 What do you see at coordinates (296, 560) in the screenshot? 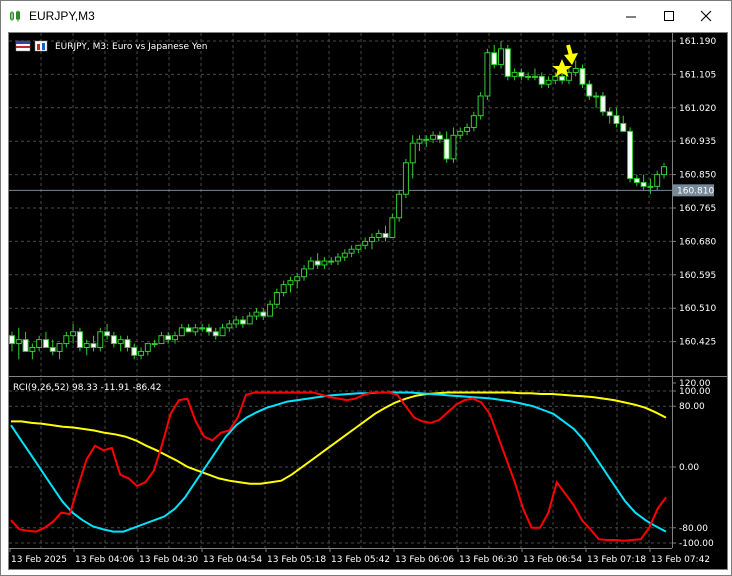
I see `time-tick-label: 13 Feb 05:18` at bounding box center [296, 560].